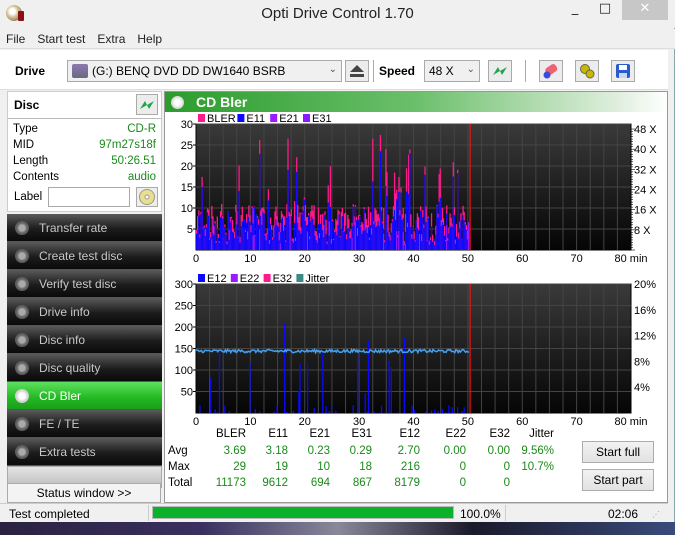 The image size is (675, 535). Describe the element at coordinates (468, 421) in the screenshot. I see `x-tick-label: 50` at that location.